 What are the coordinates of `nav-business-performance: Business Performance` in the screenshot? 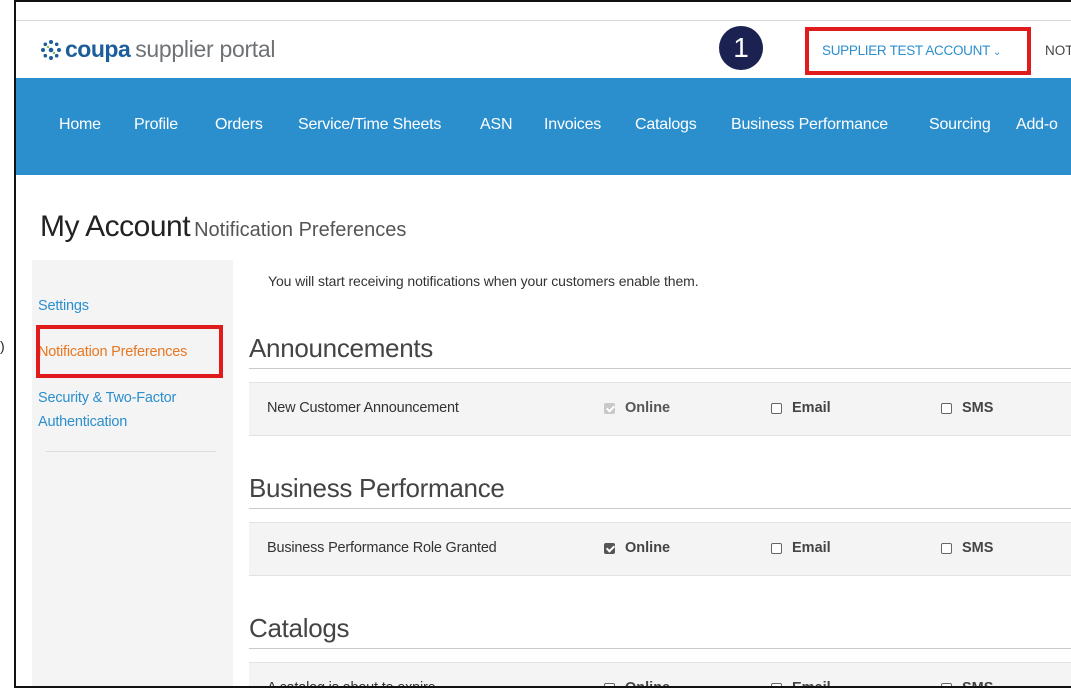 It's located at (809, 125).